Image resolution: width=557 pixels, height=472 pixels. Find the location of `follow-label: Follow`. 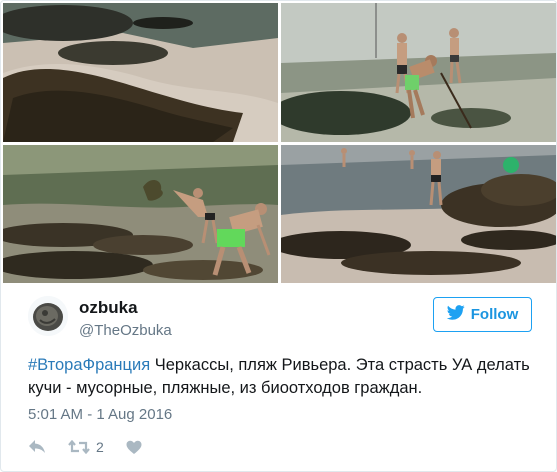

follow-label: Follow is located at coordinates (494, 314).